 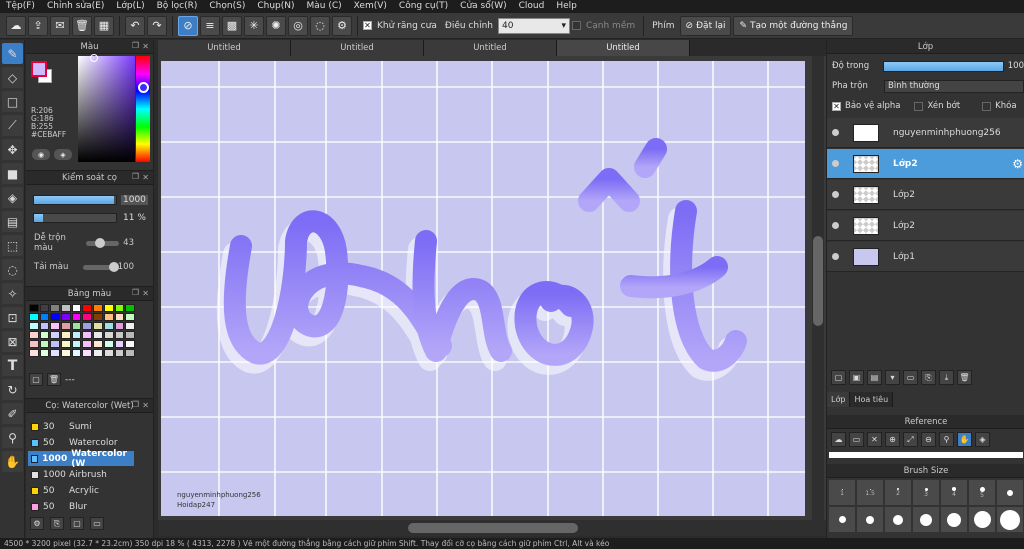 What do you see at coordinates (954, 86) in the screenshot?
I see `layer-blend-select: Bình thường` at bounding box center [954, 86].